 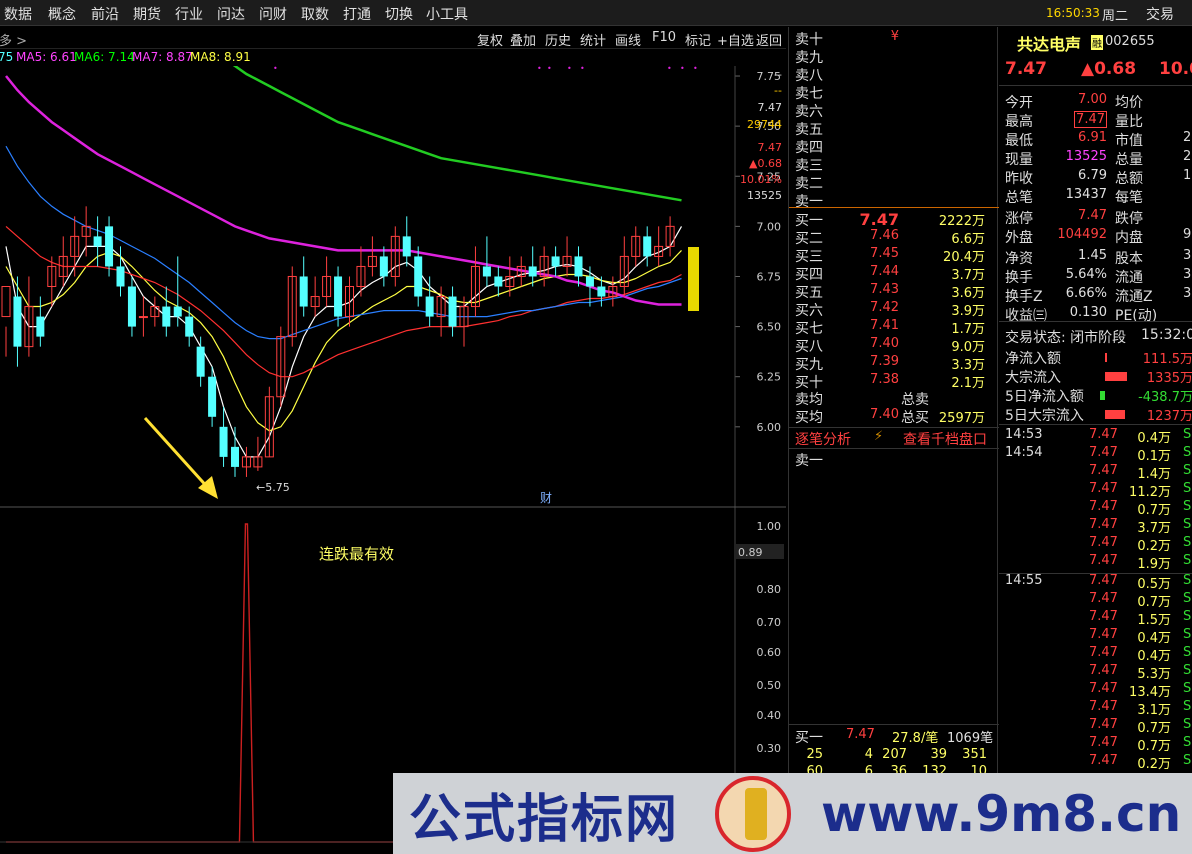 What do you see at coordinates (894, 182) in the screenshot?
I see `sell-level: 卖二` at bounding box center [894, 182].